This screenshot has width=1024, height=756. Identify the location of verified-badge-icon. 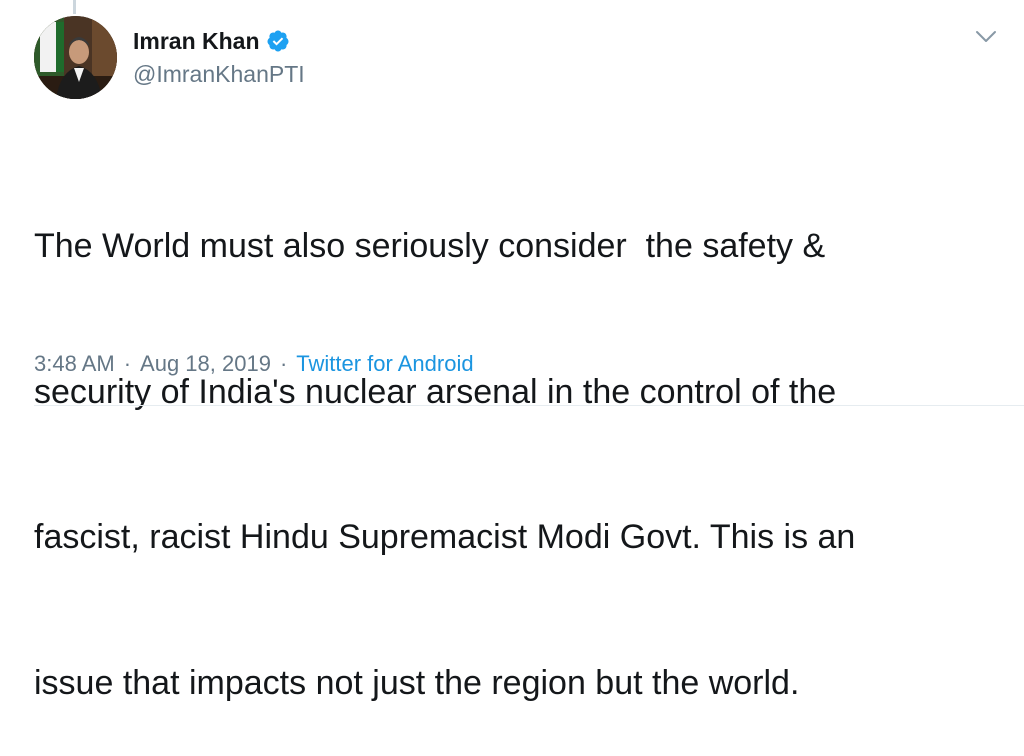
(278, 41).